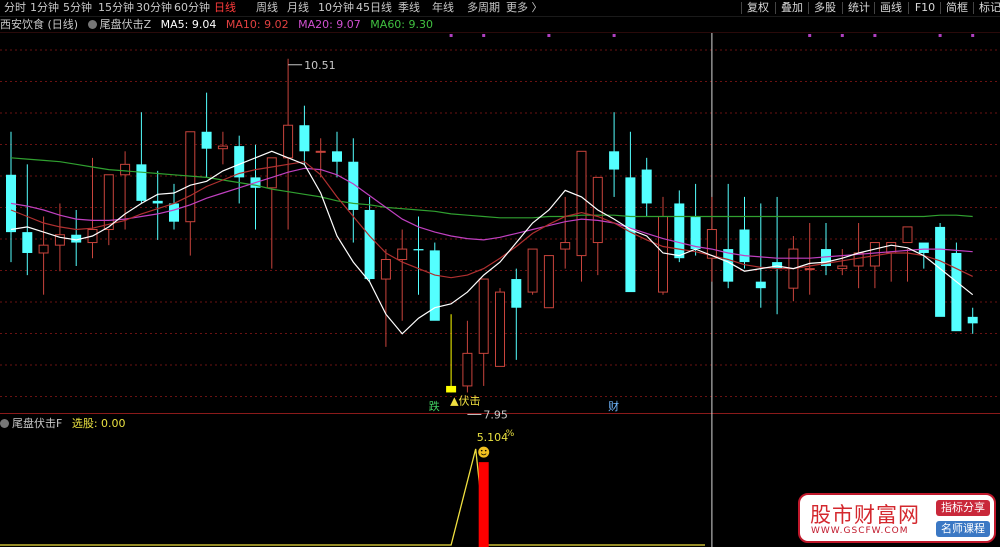  I want to click on badge-course: 名师课程, so click(963, 529).